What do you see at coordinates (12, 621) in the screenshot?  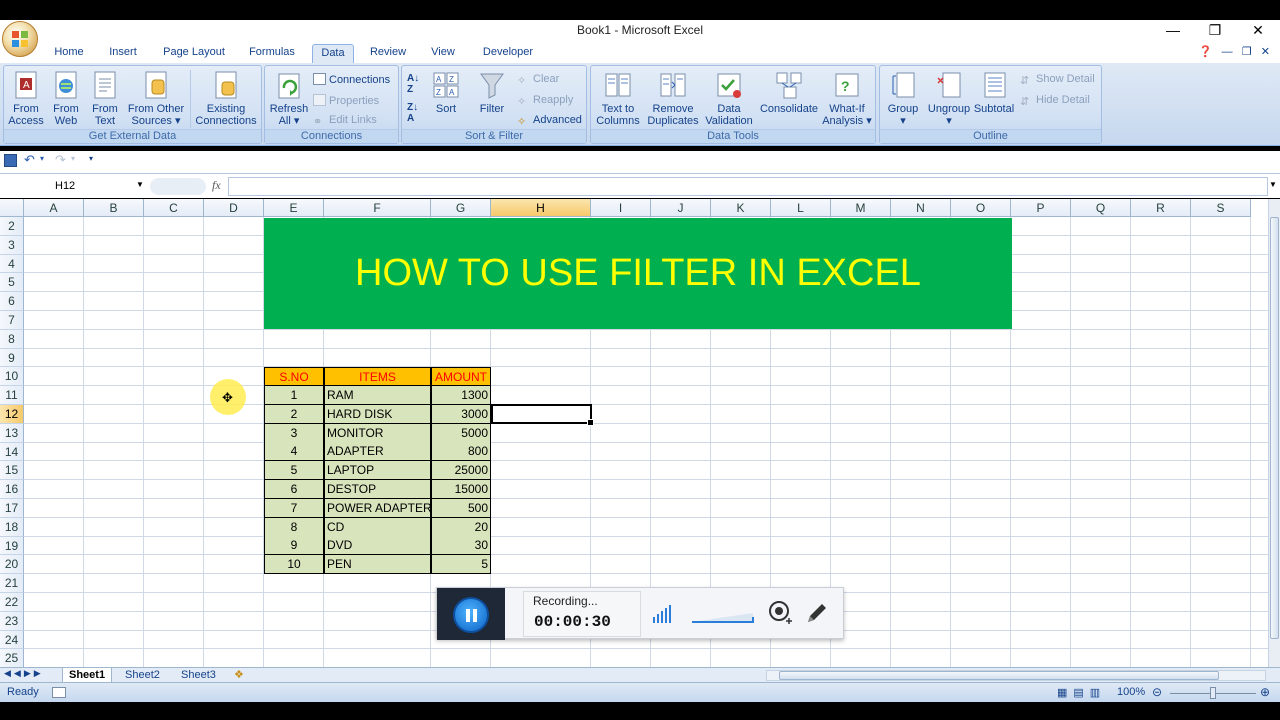 I see `row-header-23: 23` at bounding box center [12, 621].